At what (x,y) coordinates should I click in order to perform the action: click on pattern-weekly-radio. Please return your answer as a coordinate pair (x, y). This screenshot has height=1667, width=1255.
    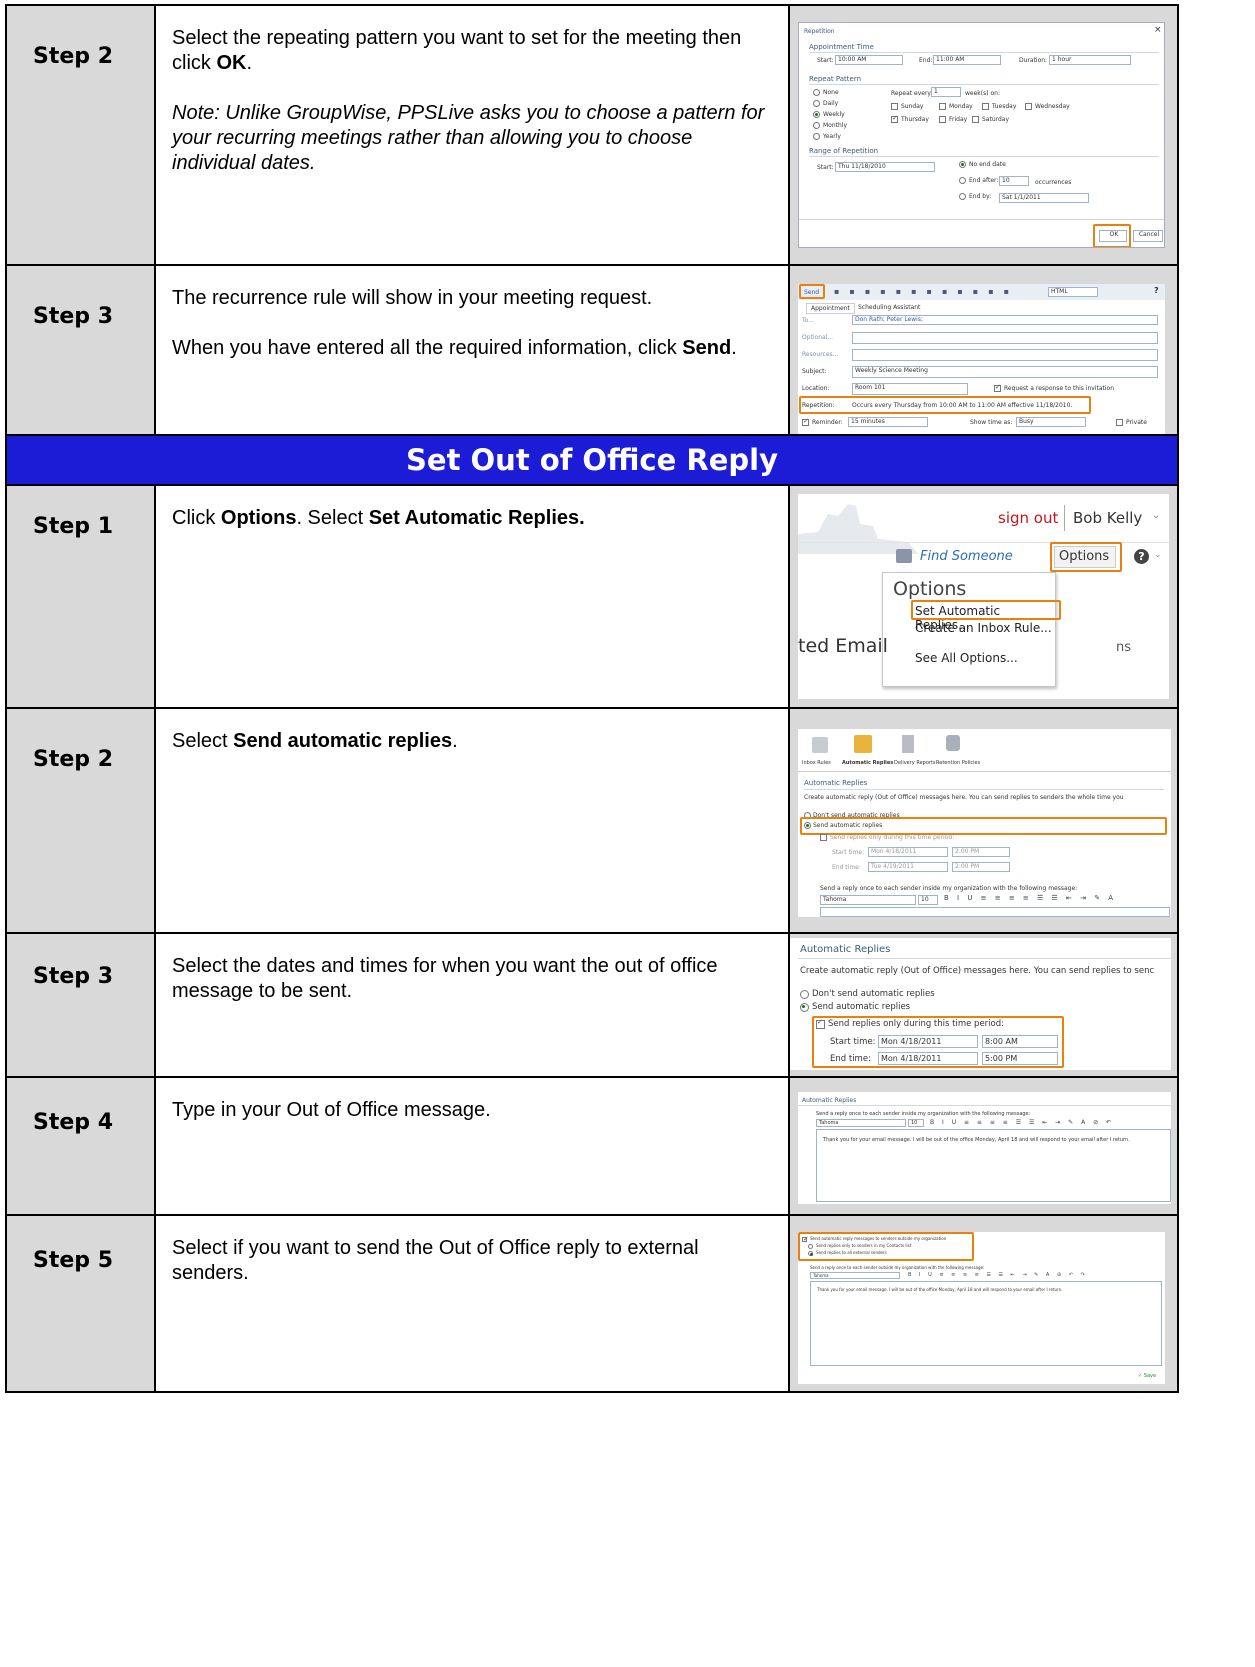
    Looking at the image, I should click on (816, 114).